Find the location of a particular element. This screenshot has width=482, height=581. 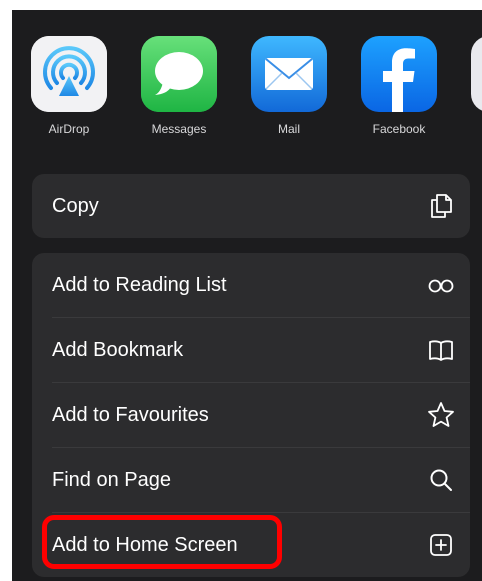

app-label: Mail is located at coordinates (288, 129).